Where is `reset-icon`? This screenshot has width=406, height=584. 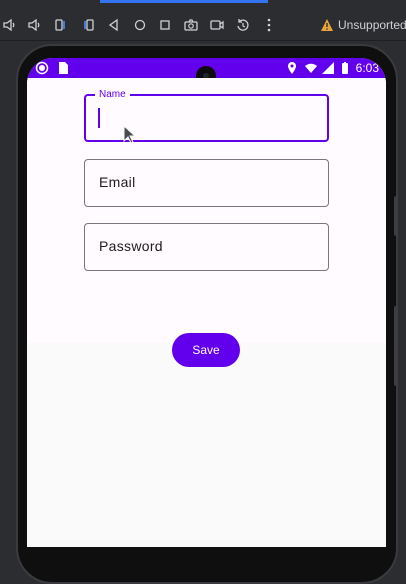 reset-icon is located at coordinates (243, 25).